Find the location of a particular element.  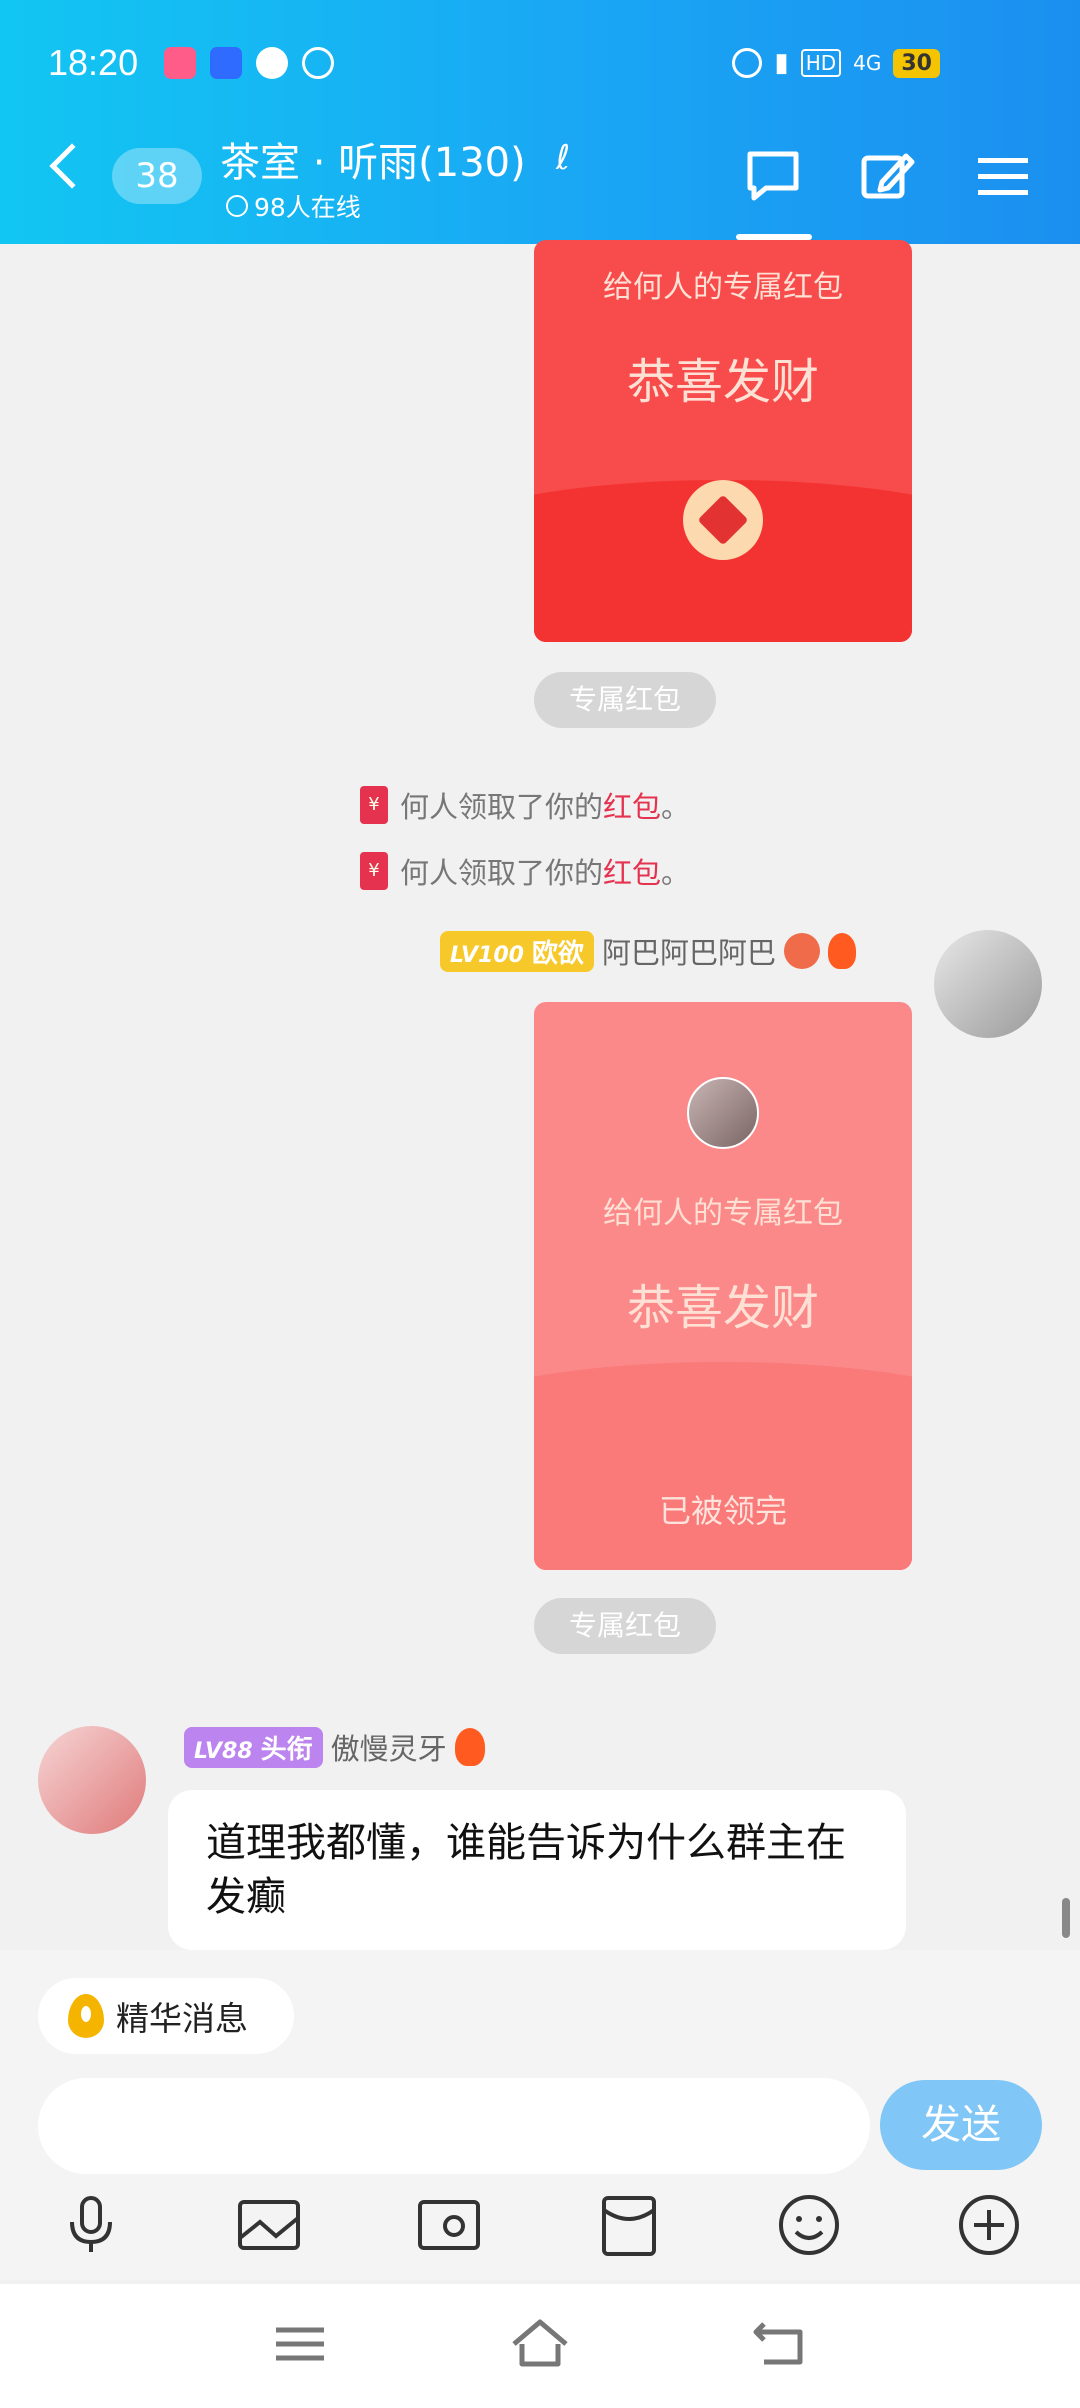

unread-count-badge: 38 is located at coordinates (157, 176).